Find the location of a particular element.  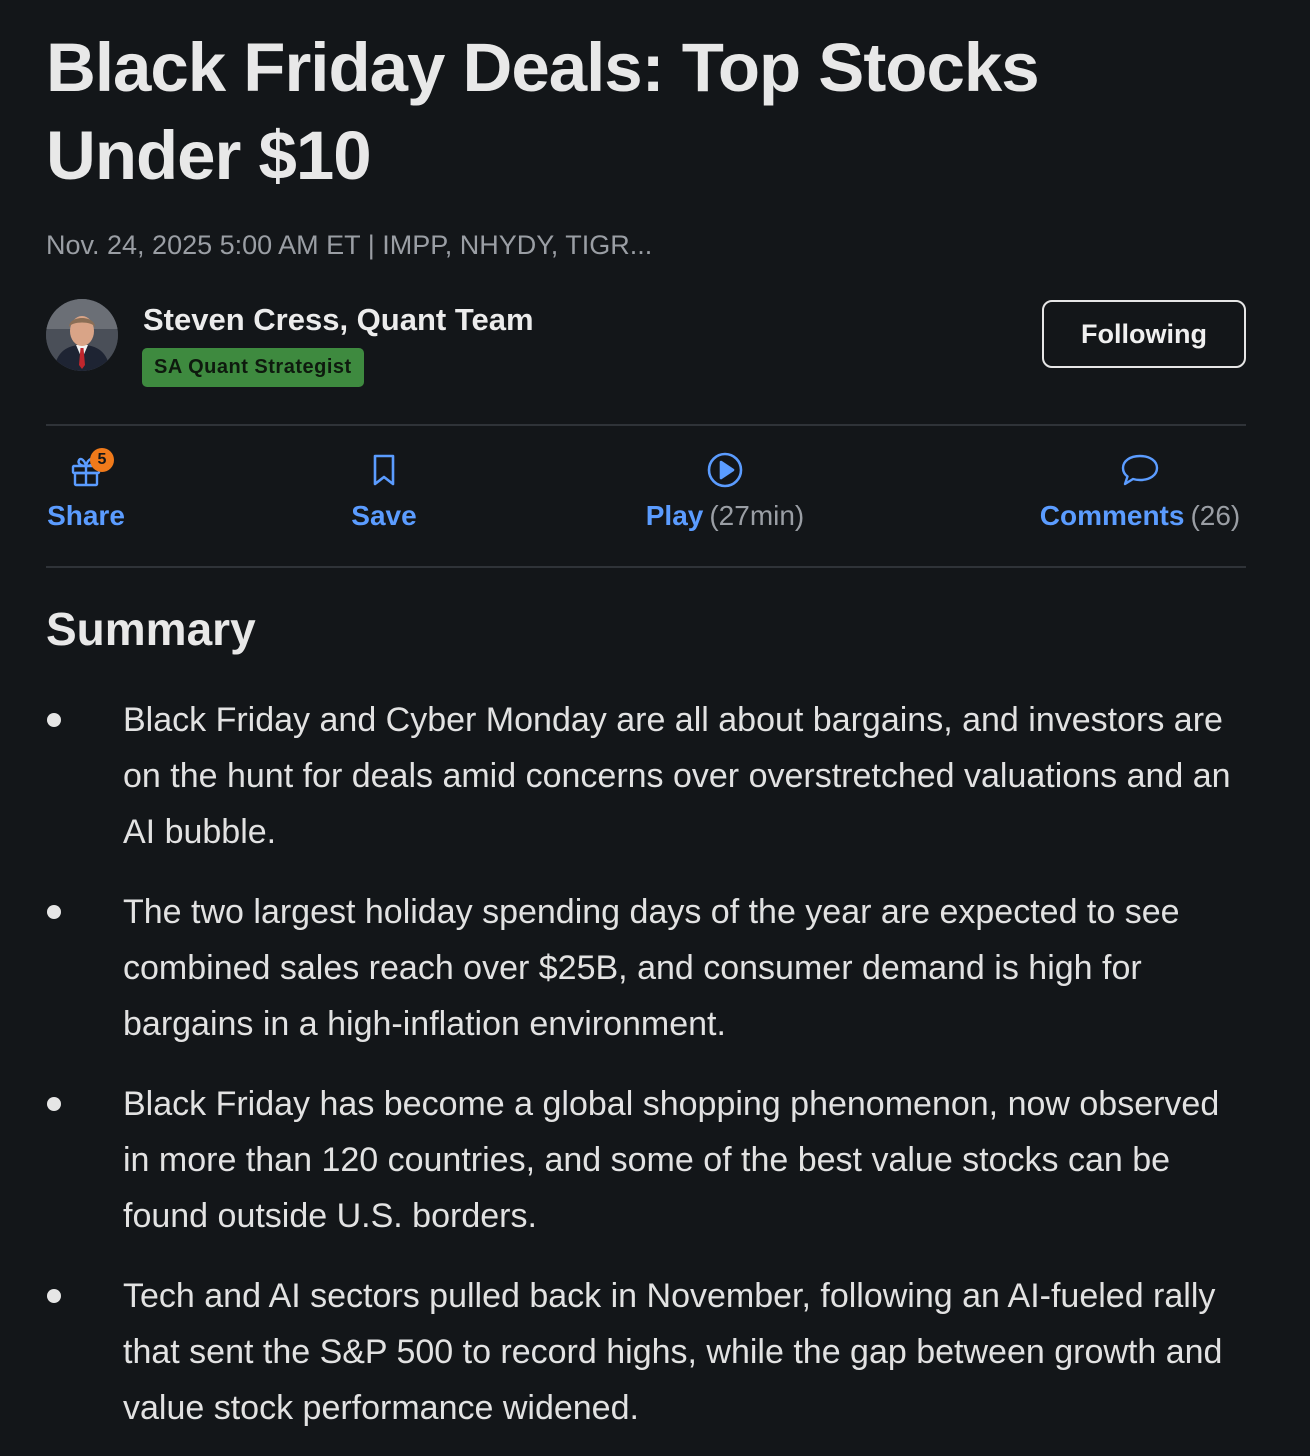

article-title: Black Friday Deals: Top Stocks Under $10 is located at coordinates (543, 111).